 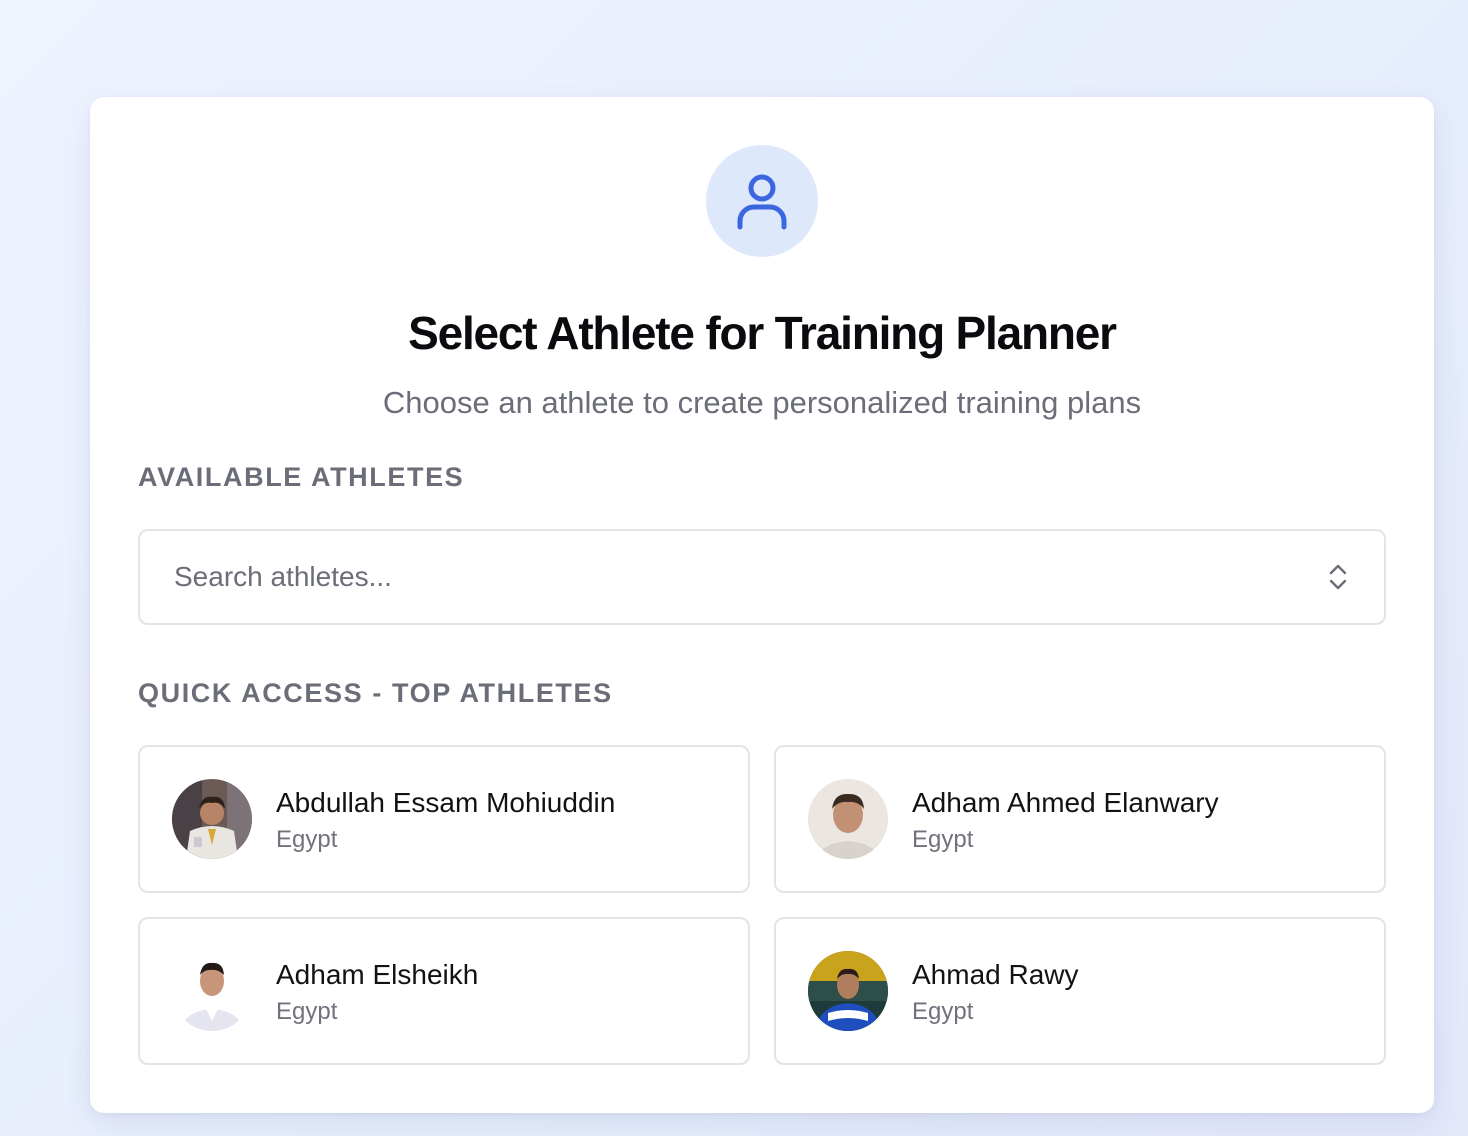 What do you see at coordinates (762, 201) in the screenshot?
I see `user-icon` at bounding box center [762, 201].